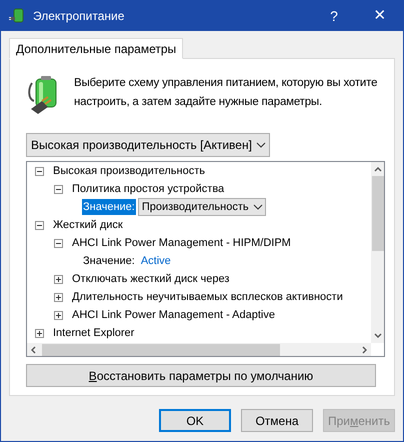 Image resolution: width=404 pixels, height=442 pixels. Describe the element at coordinates (33, 350) in the screenshot. I see `chevron-left-icon` at that location.